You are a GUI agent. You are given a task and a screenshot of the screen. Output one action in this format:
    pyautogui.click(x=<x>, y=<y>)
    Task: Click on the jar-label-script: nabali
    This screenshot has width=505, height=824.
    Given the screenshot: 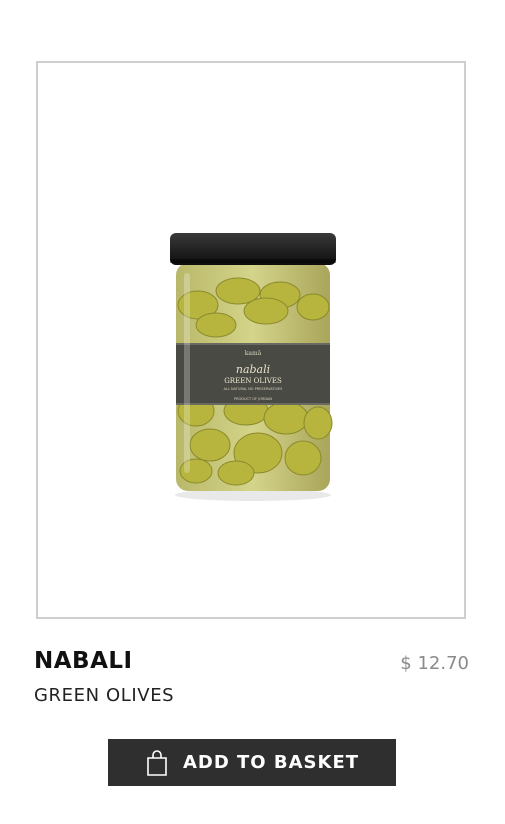 What is the action you would take?
    pyautogui.click(x=253, y=369)
    